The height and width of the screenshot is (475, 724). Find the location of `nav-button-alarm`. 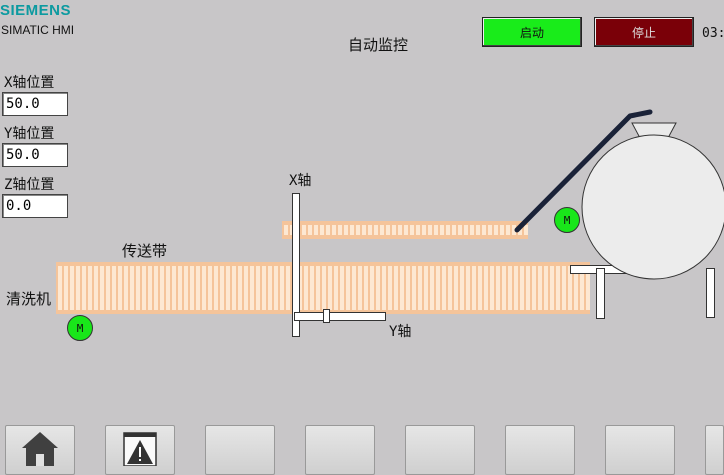

nav-button-alarm is located at coordinates (140, 450).